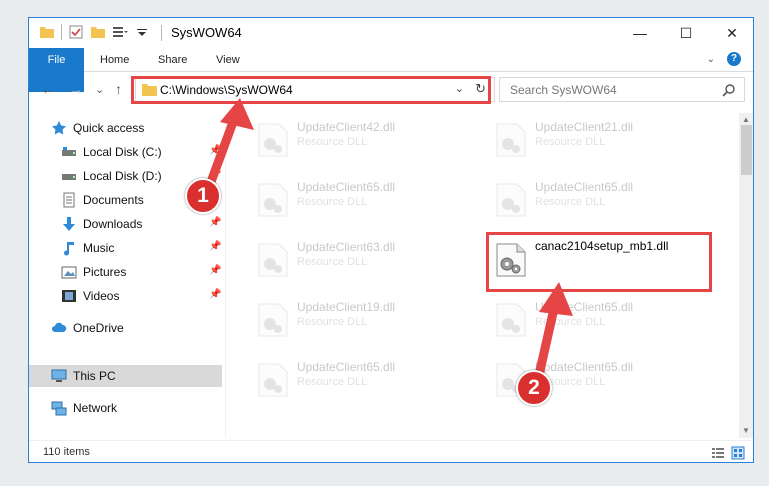  I want to click on callout-badge-2: 2, so click(534, 388).